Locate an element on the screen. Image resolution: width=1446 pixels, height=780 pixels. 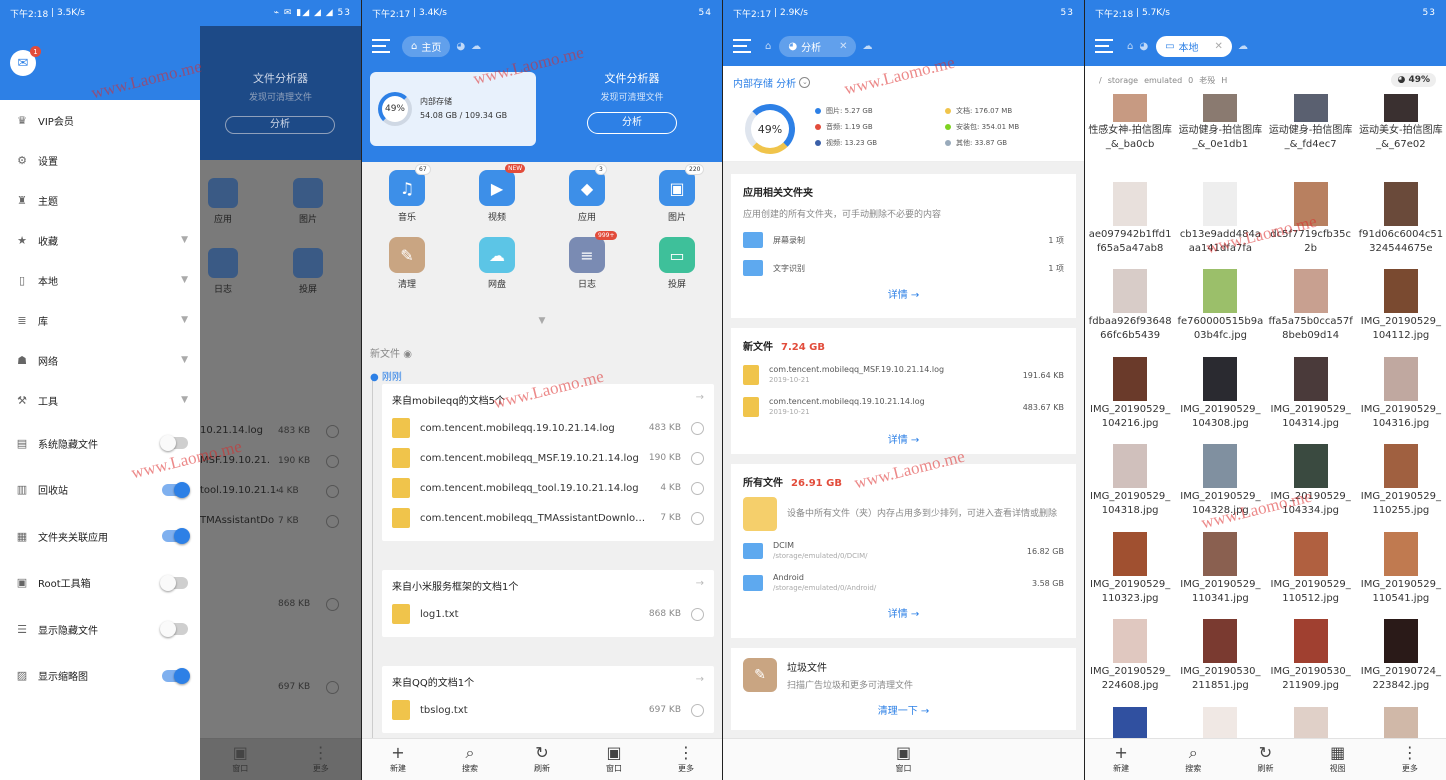
drawer-item-layers: ≣ 库 ▼ is located at coordinates (100, 320).